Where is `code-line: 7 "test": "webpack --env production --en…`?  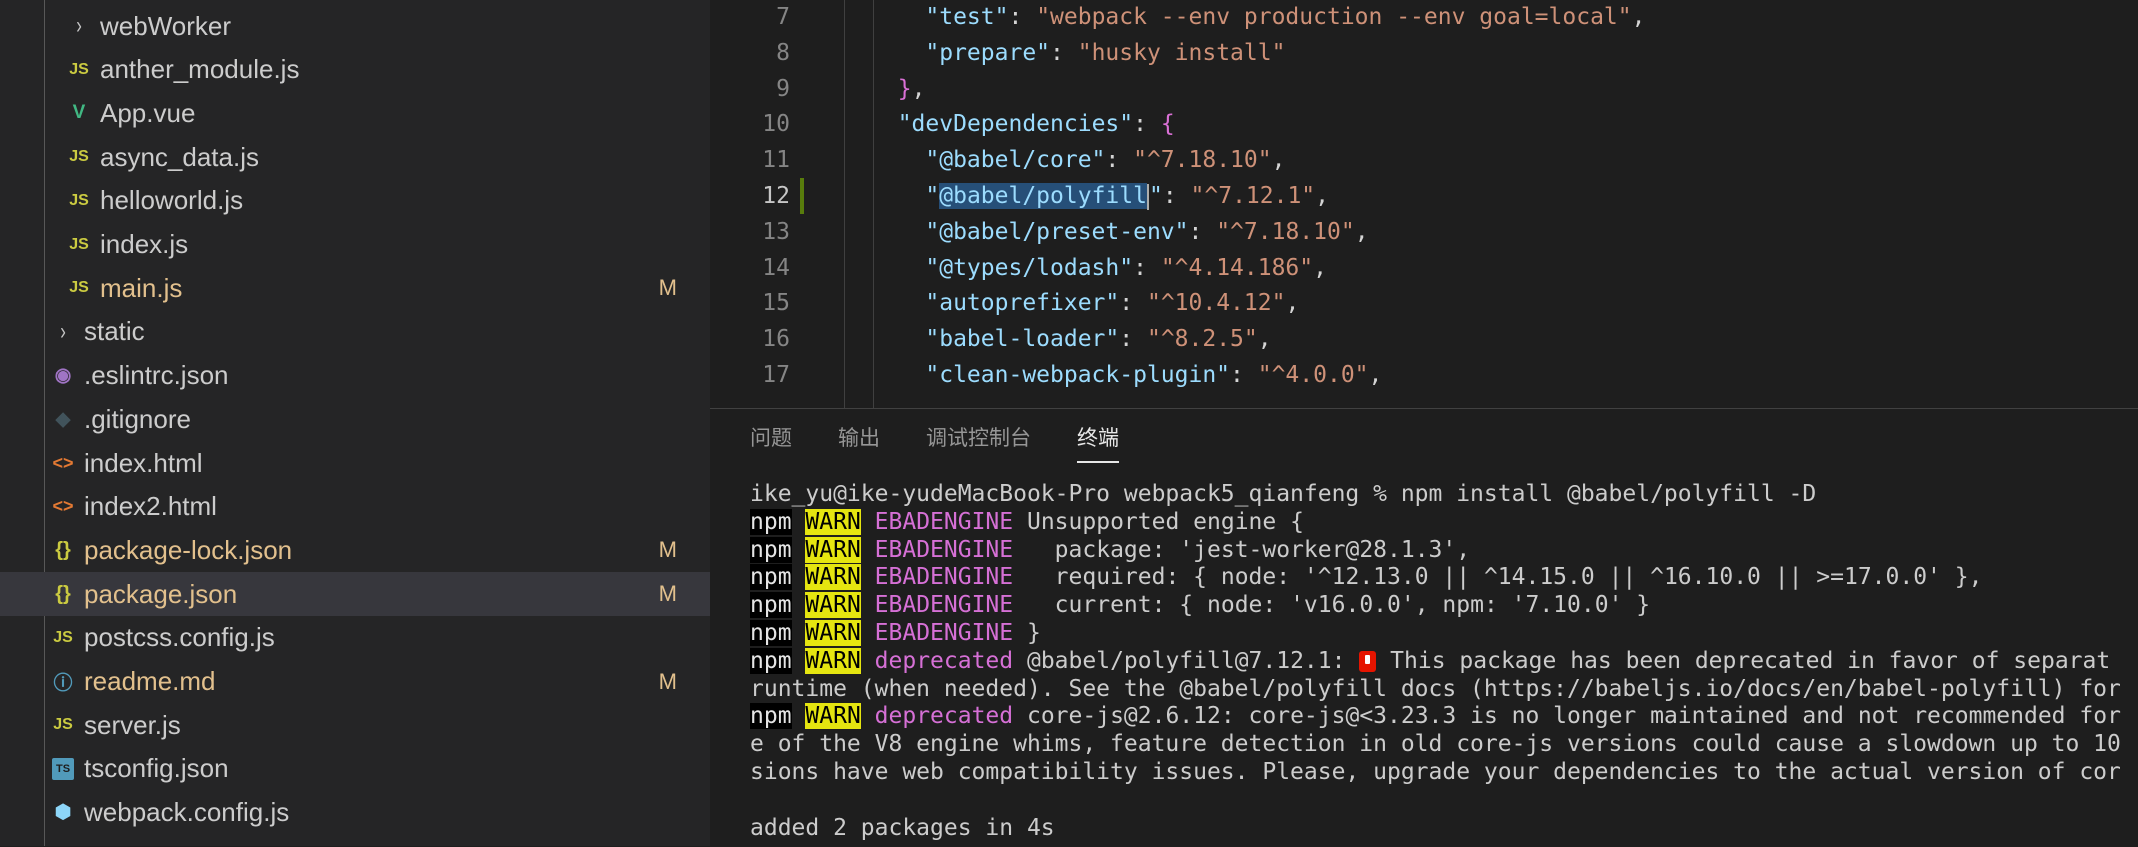
code-line: 7 "test": "webpack --env production --en… is located at coordinates (1424, 17).